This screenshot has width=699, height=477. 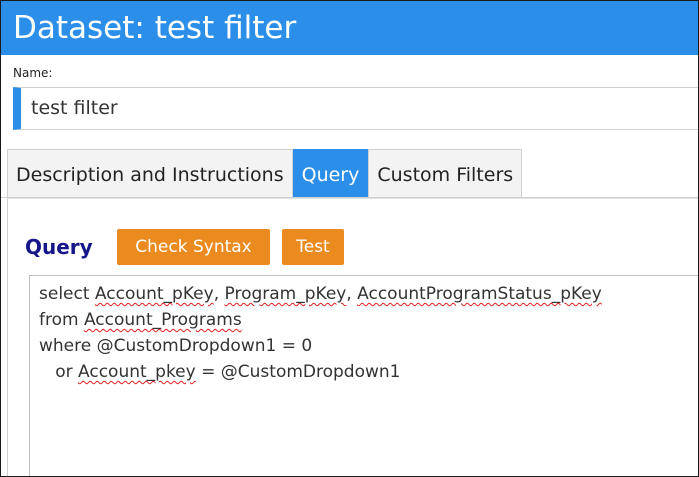 I want to click on code-text: = @CustomDropdown1, so click(x=298, y=372).